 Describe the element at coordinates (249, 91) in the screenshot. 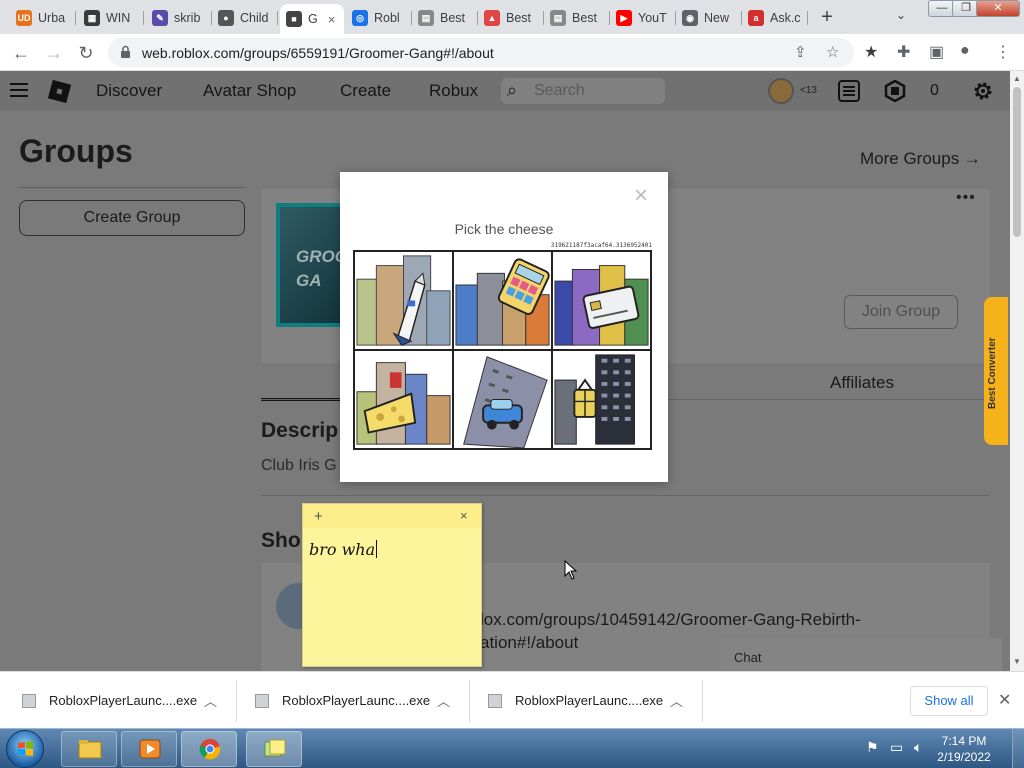

I see `nav-avatar-shop: Avatar Shop` at that location.